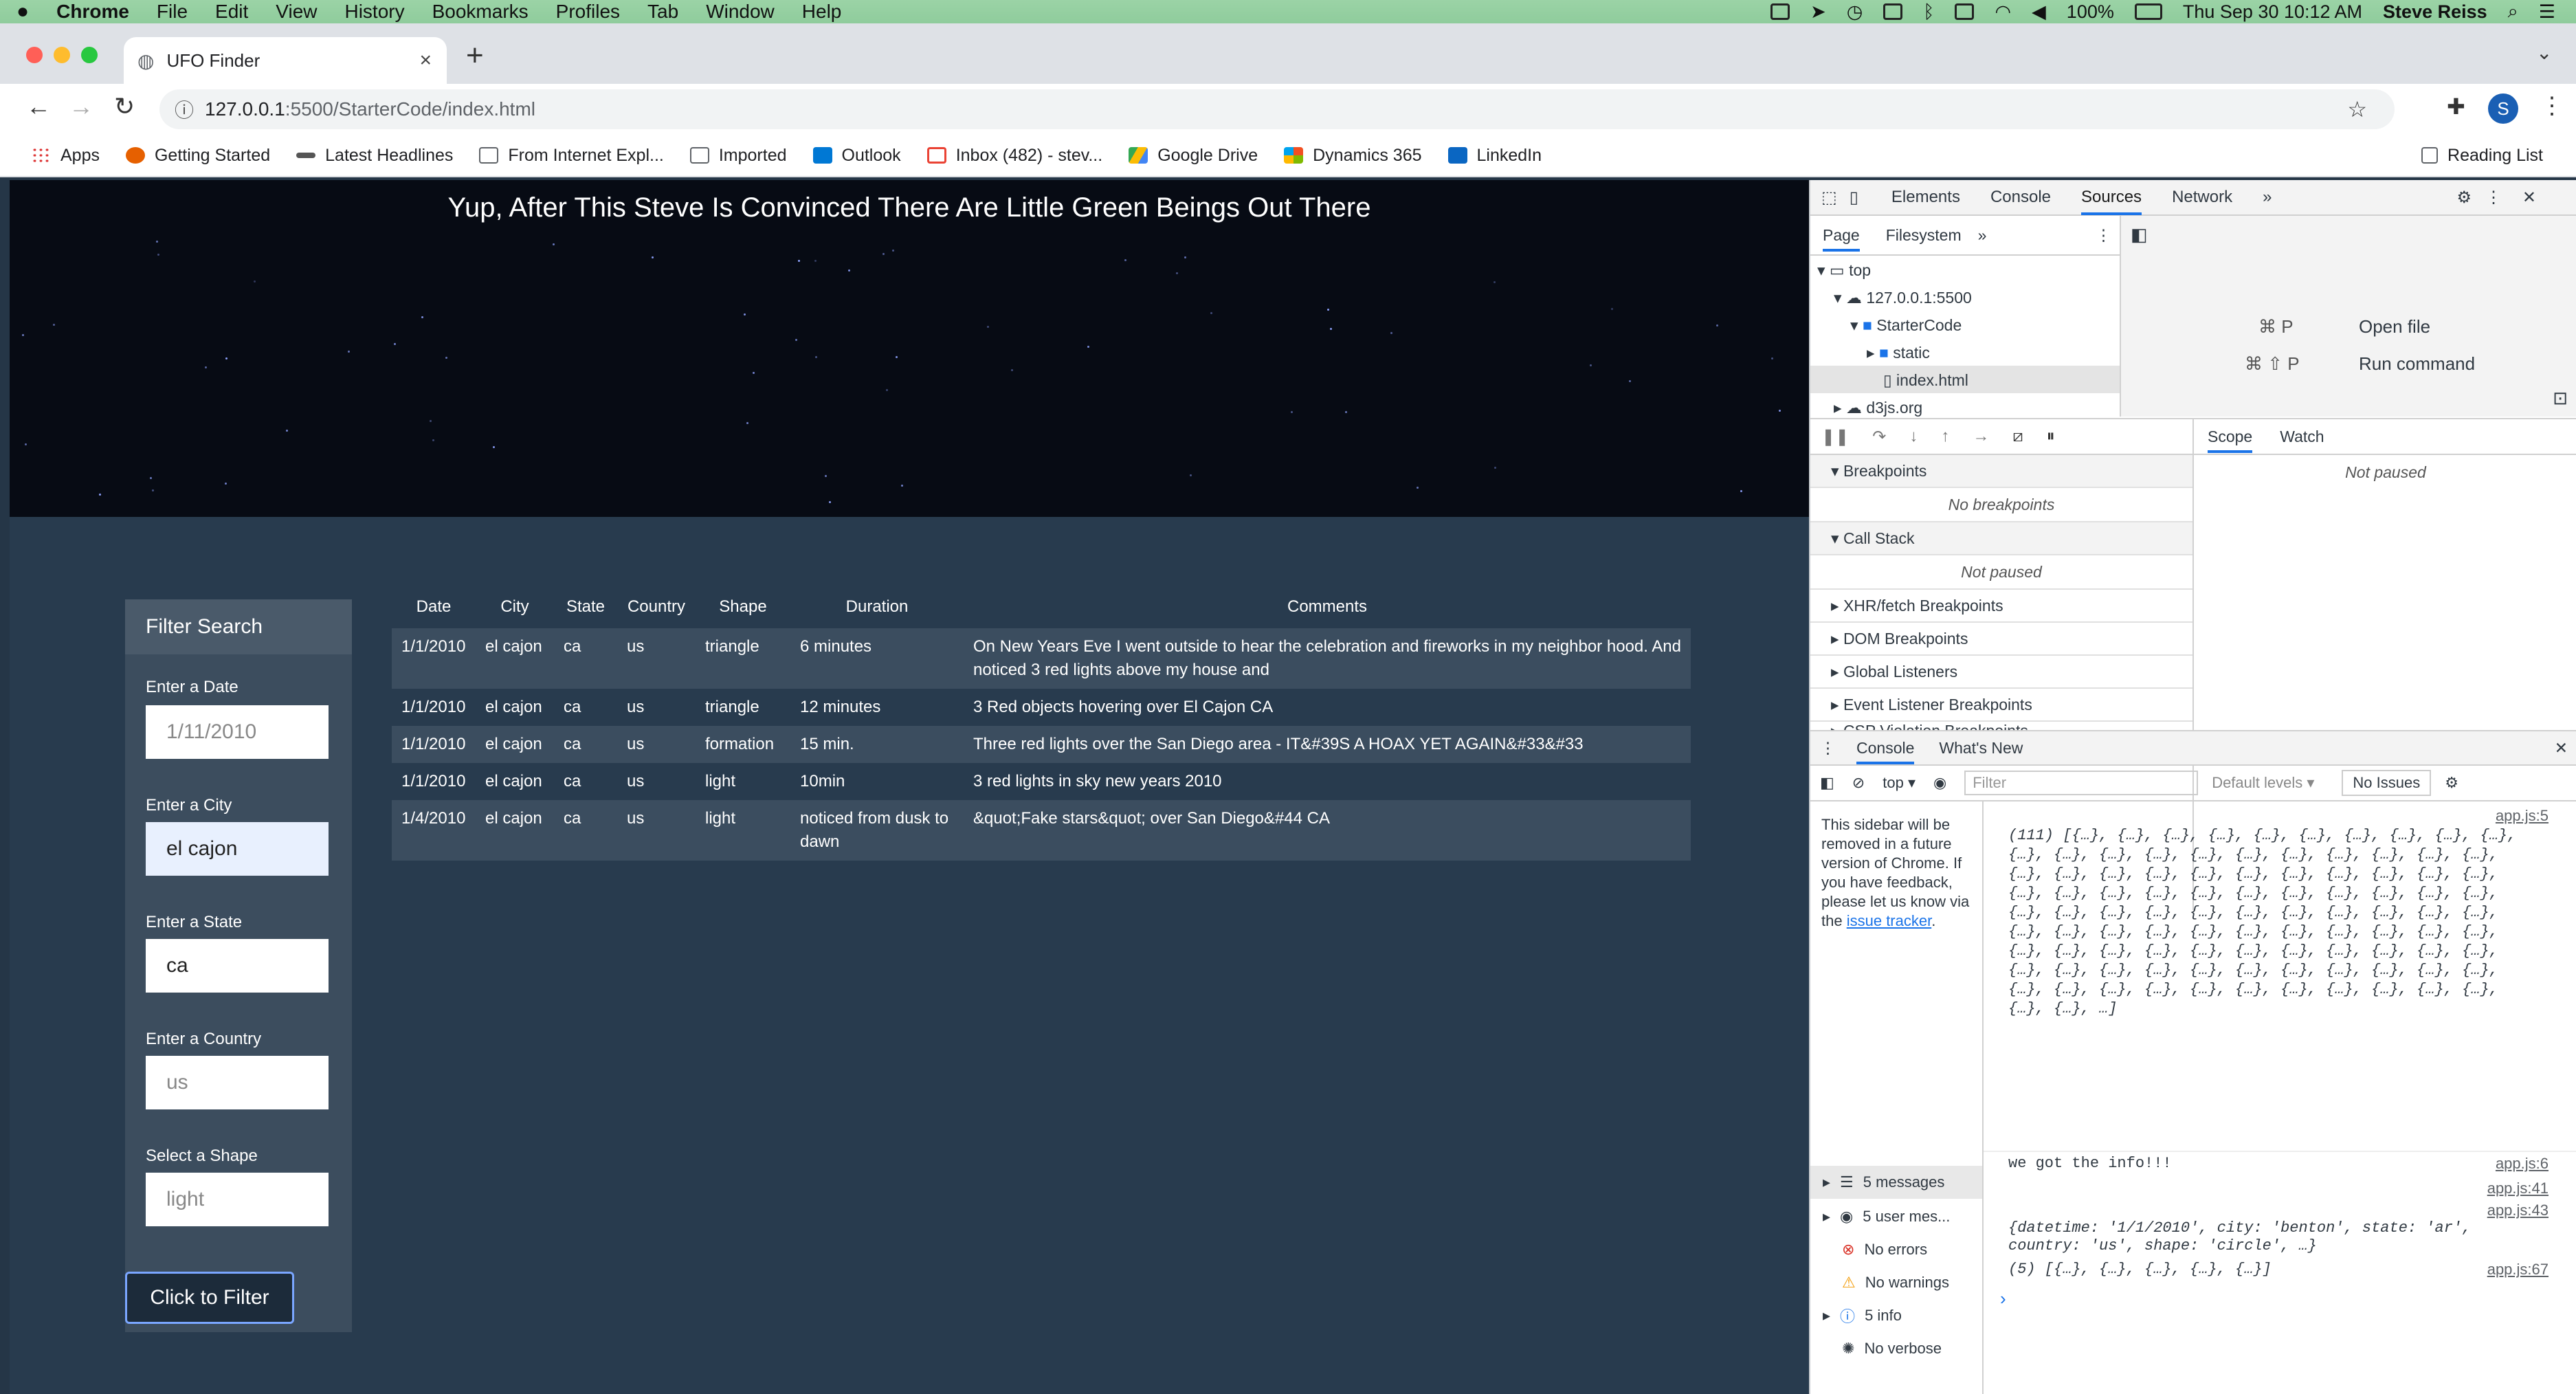 This screenshot has width=2576, height=1394. What do you see at coordinates (1879, 1282) in the screenshot?
I see `sidebar-warnings: ⚠ No warnings` at bounding box center [1879, 1282].